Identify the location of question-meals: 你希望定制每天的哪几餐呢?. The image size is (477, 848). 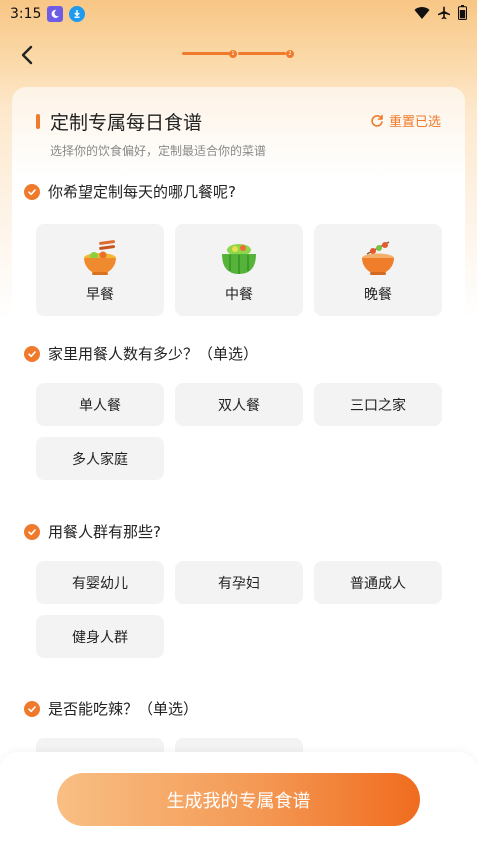
(130, 191).